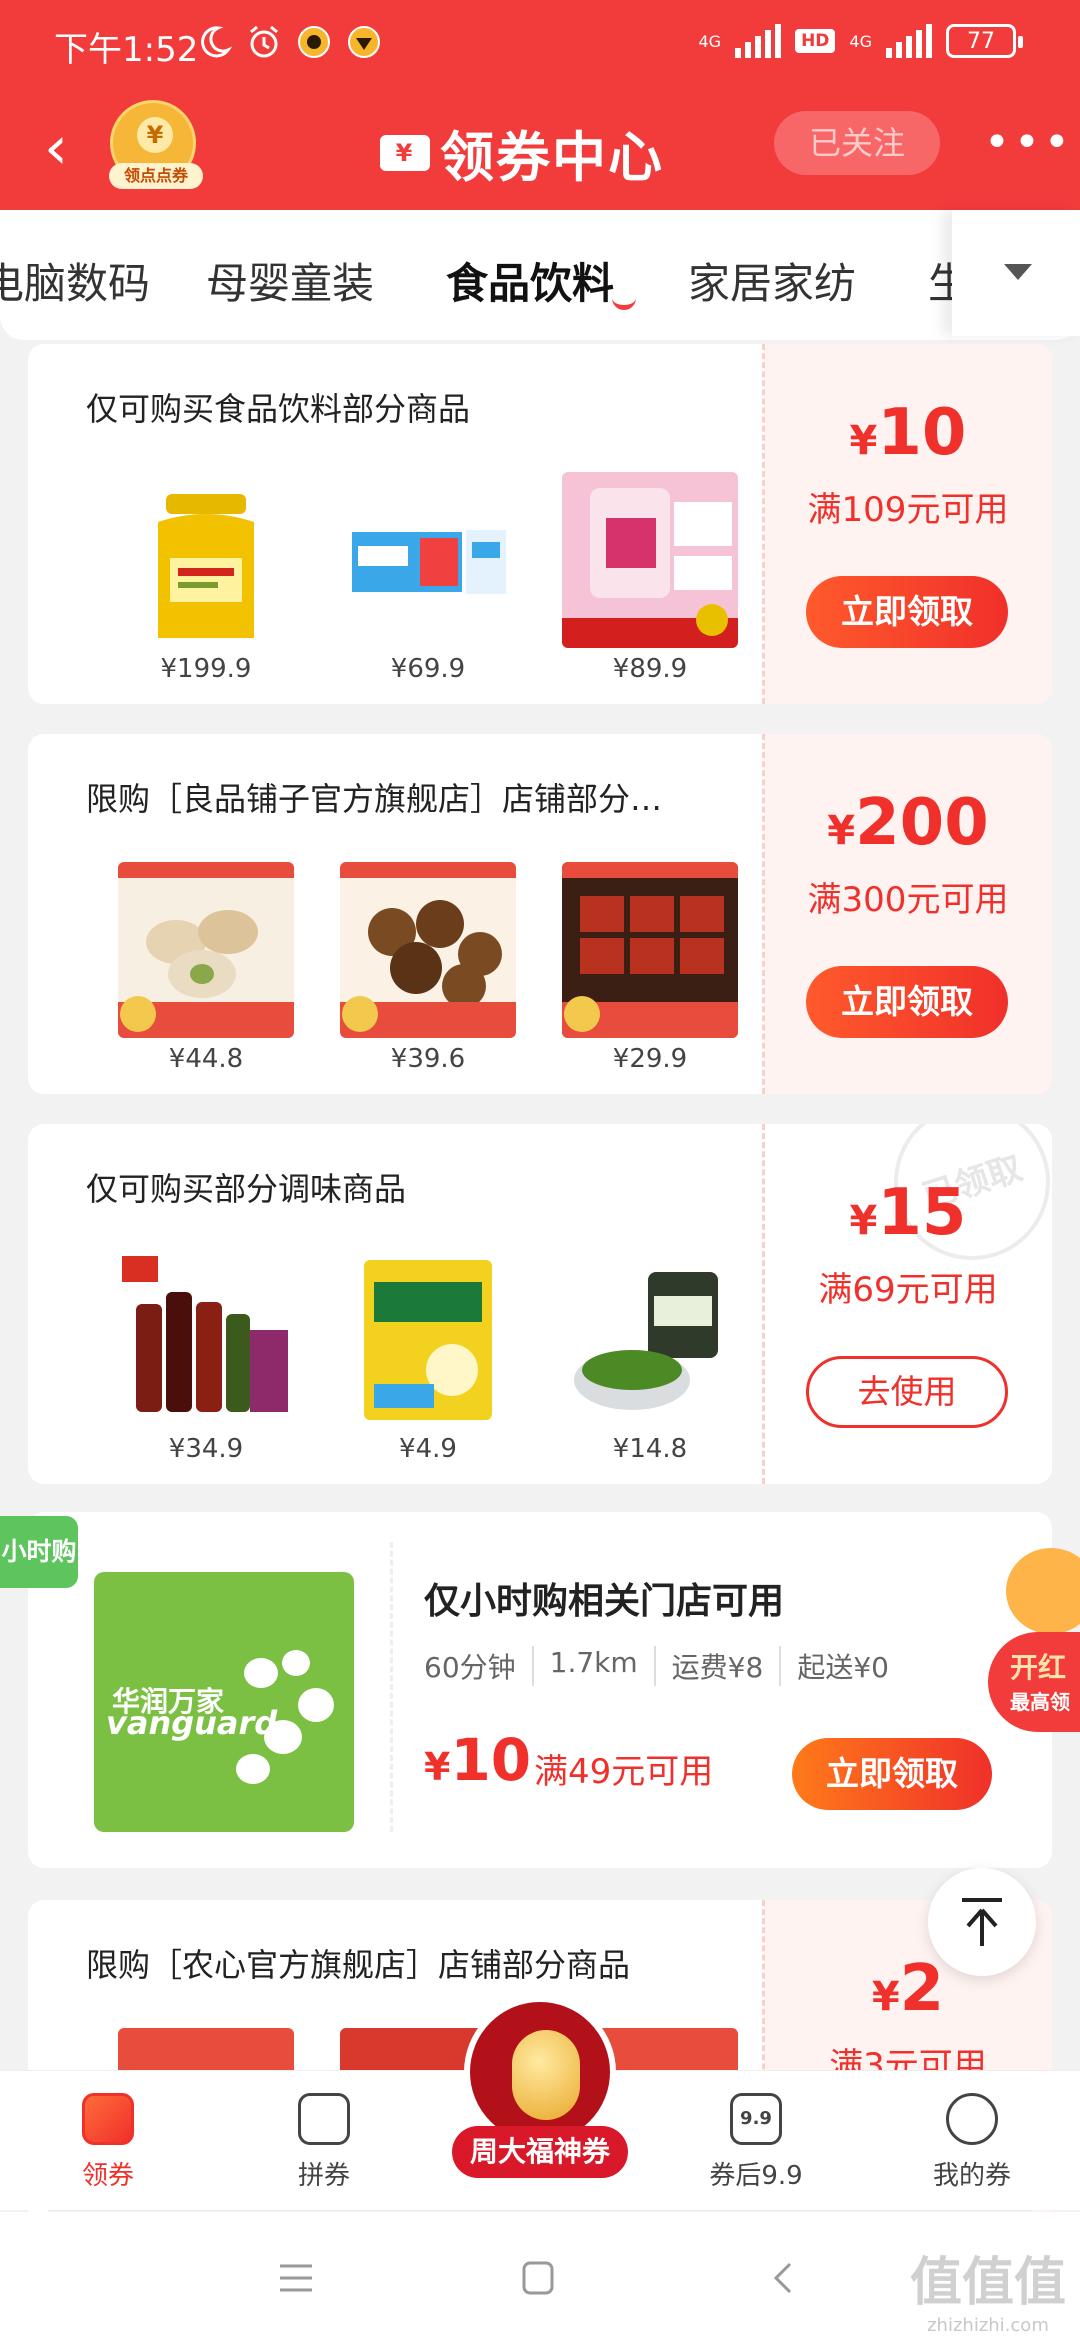  I want to click on tabs-expand-button, so click(1016, 273).